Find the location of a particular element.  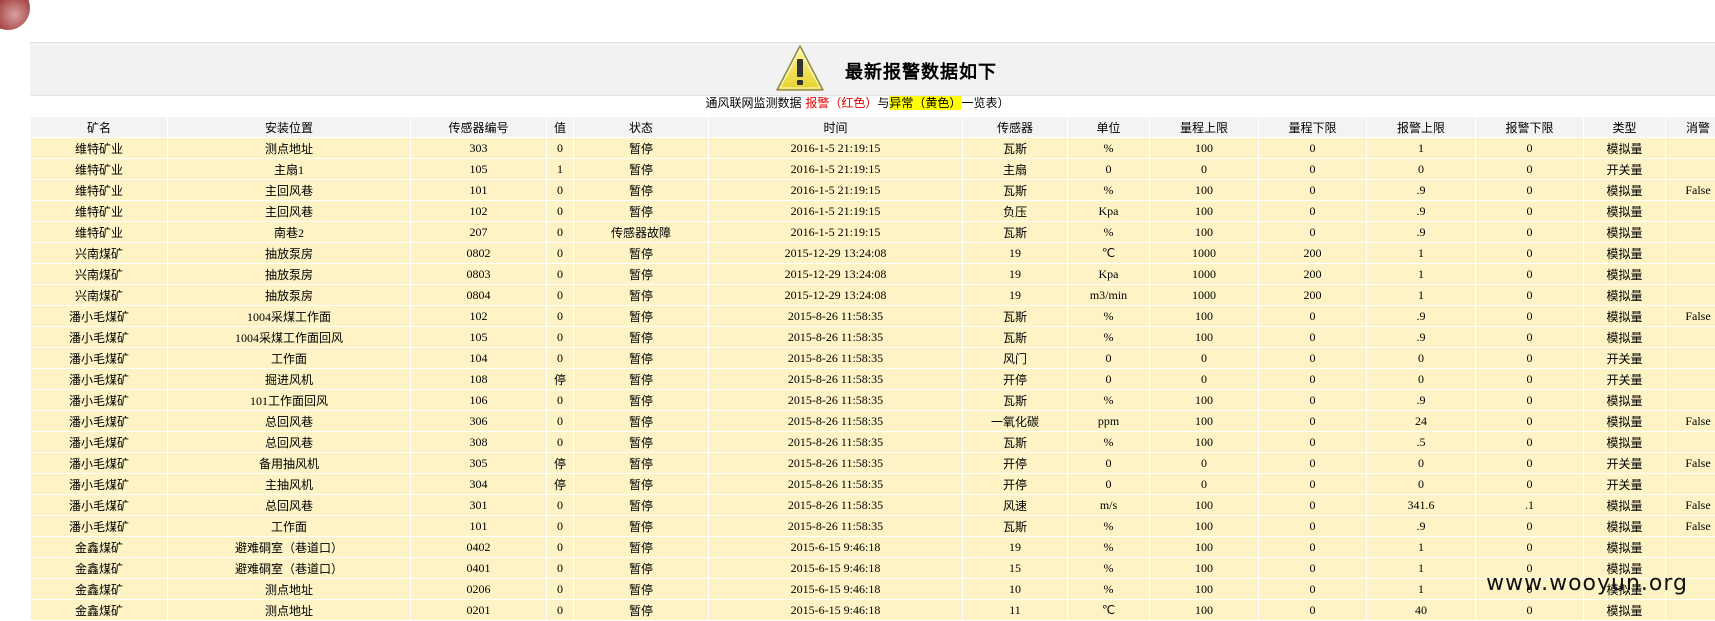

cell-install-location: 主回风巷 is located at coordinates (289, 190).